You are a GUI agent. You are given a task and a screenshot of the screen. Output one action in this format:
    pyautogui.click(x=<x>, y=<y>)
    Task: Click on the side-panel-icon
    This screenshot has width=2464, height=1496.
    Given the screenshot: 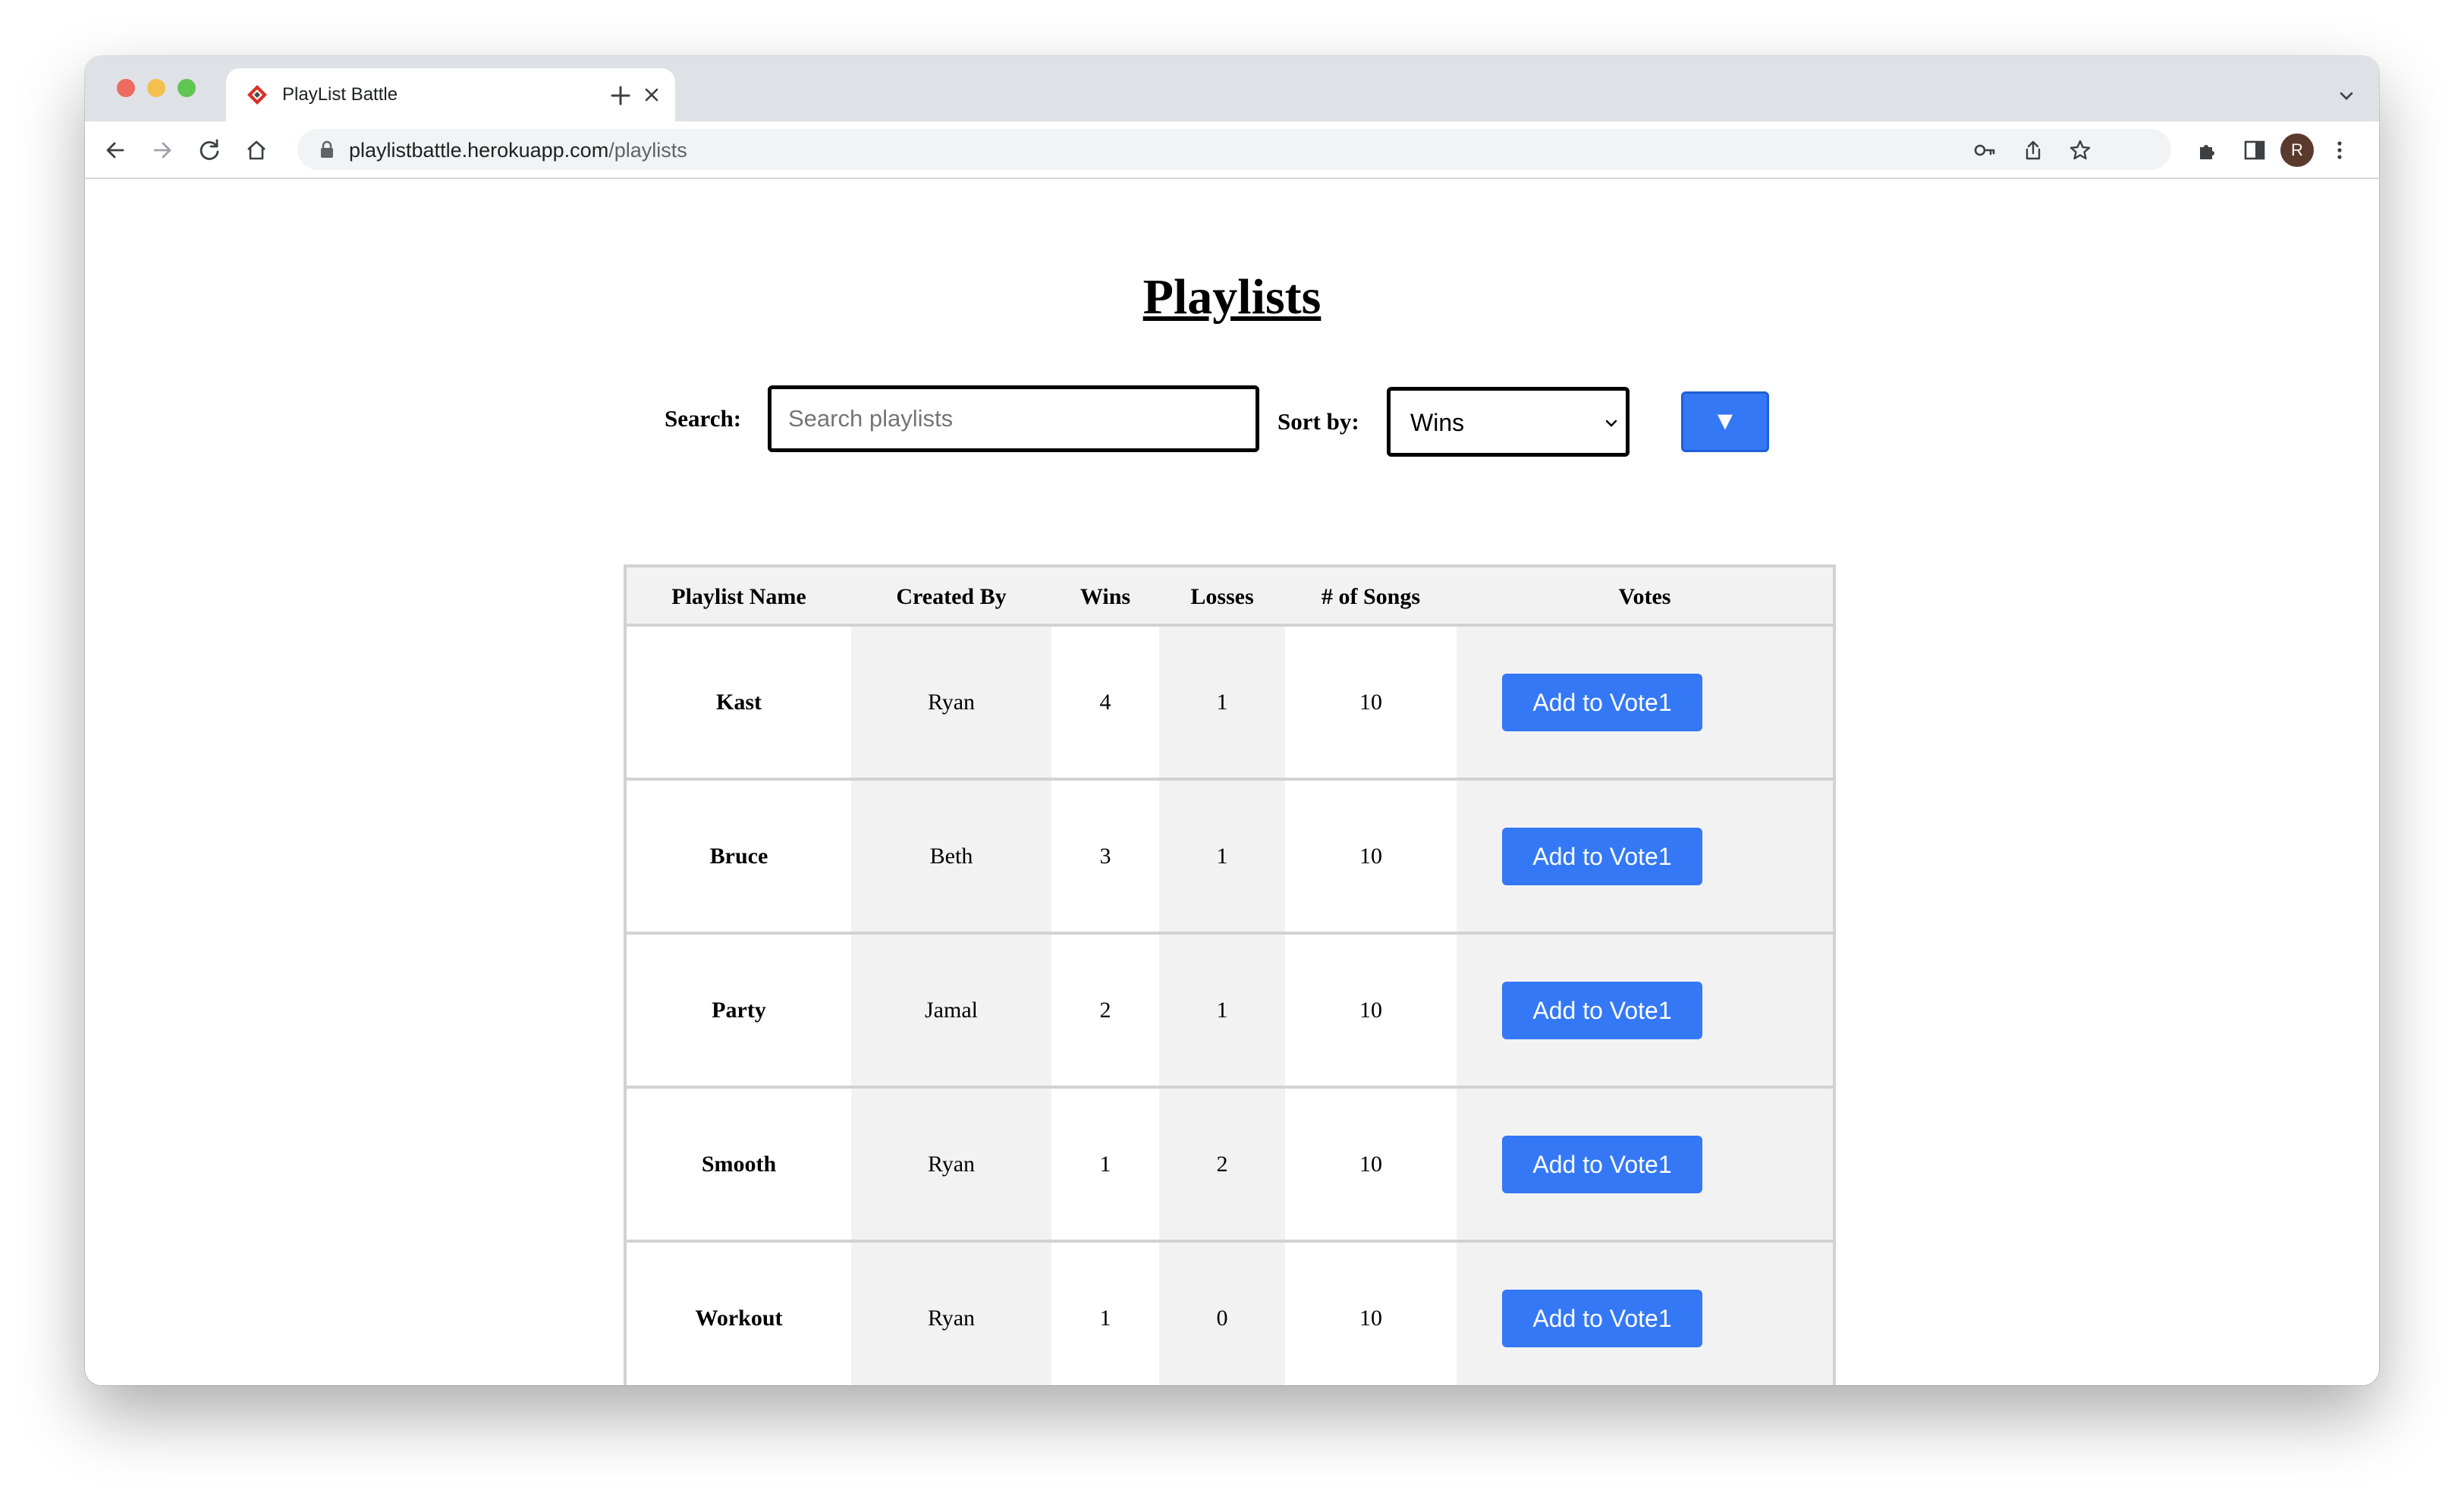 What is the action you would take?
    pyautogui.click(x=2254, y=150)
    